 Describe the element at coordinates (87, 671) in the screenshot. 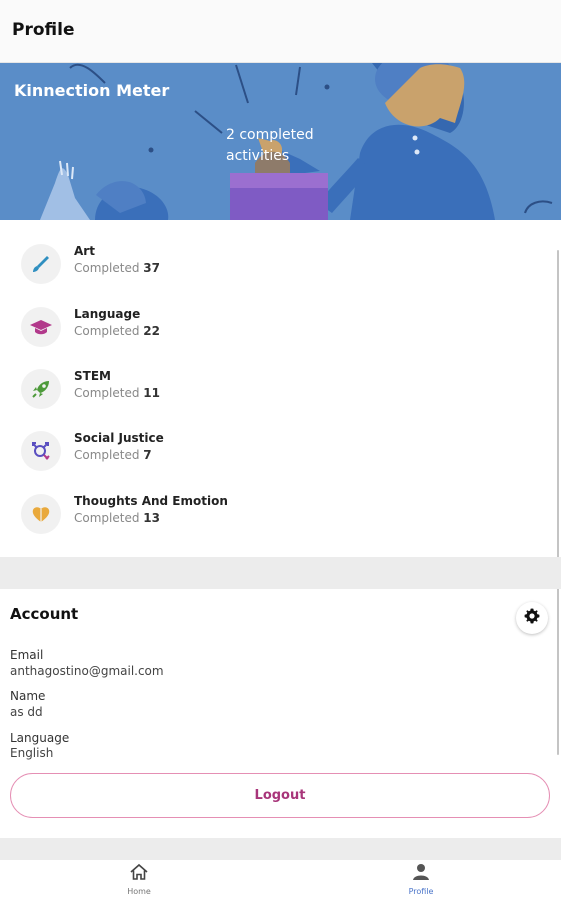

I see `email-value: anthagostino@gmail.com` at that location.